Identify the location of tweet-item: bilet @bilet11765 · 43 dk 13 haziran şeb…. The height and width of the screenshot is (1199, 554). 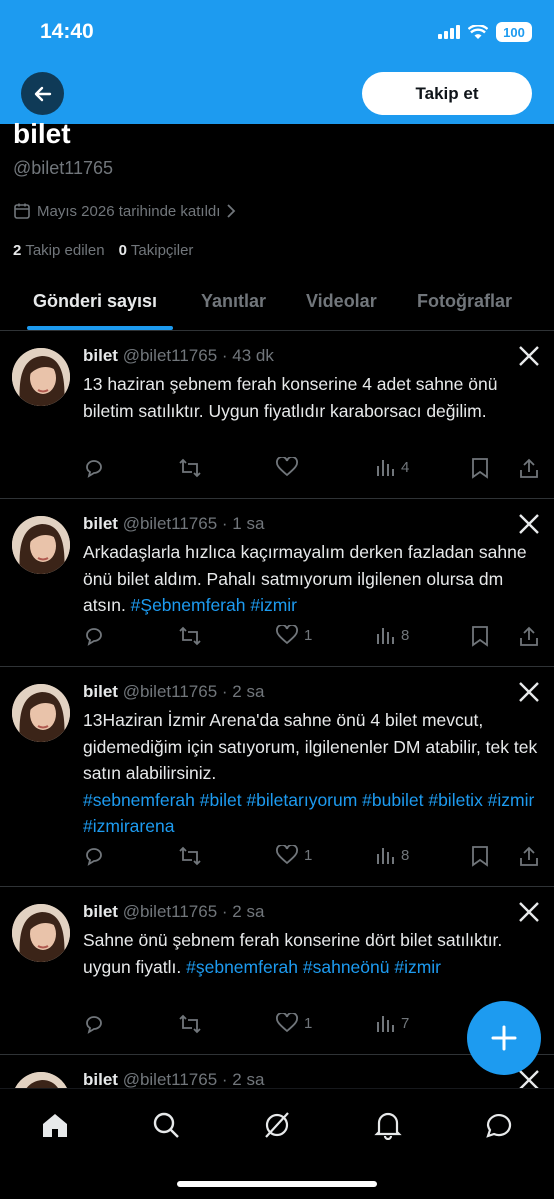
(277, 415).